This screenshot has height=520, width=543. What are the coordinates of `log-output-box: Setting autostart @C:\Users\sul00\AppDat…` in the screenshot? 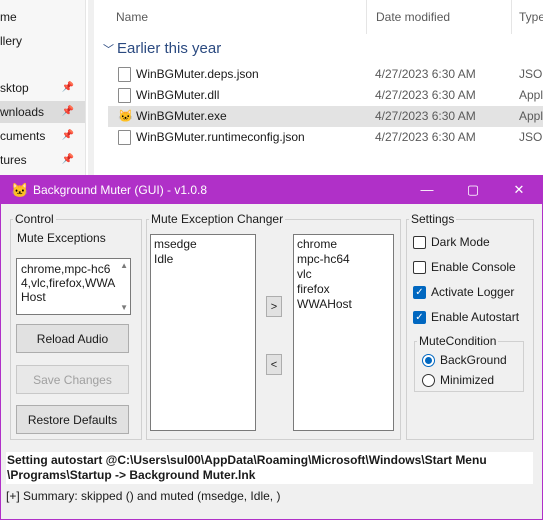 It's located at (269, 468).